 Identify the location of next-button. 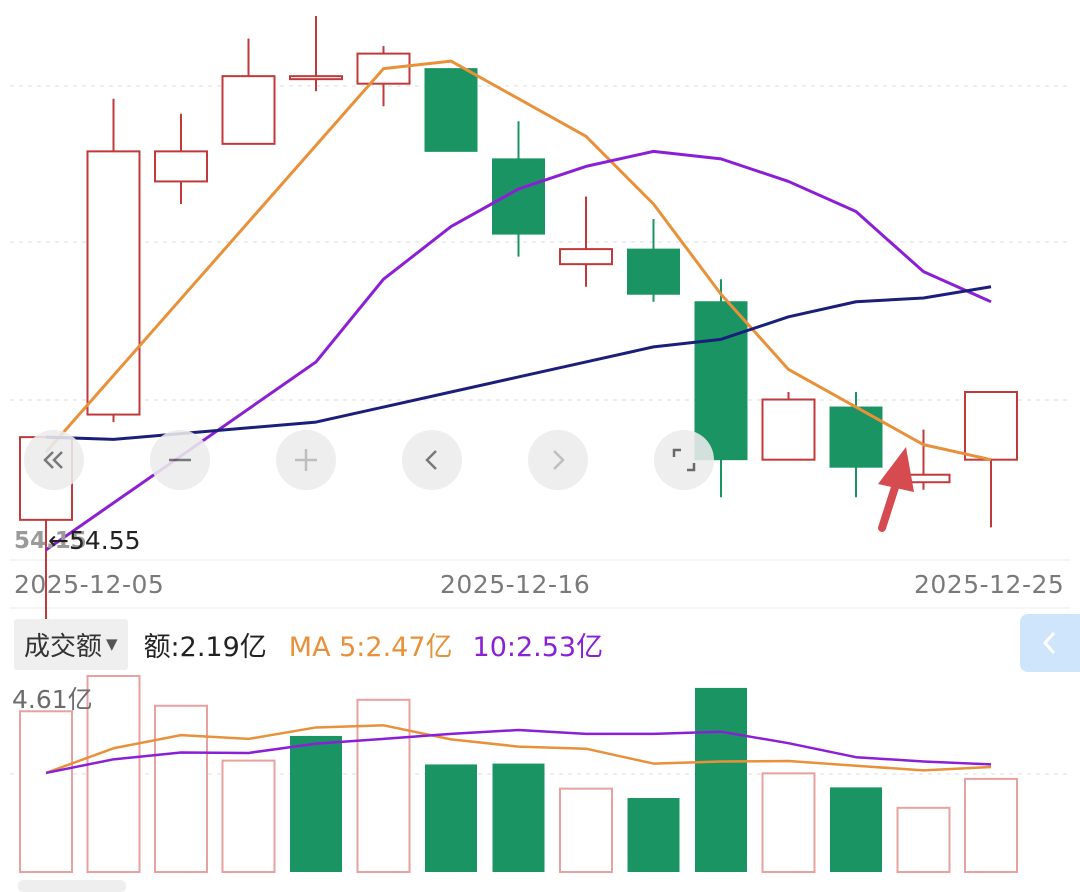
(558, 460).